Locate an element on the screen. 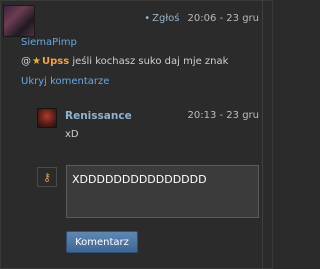 The width and height of the screenshot is (320, 269). comment-meta: • Zgłoś 20:06 - 23 gru is located at coordinates (201, 18).